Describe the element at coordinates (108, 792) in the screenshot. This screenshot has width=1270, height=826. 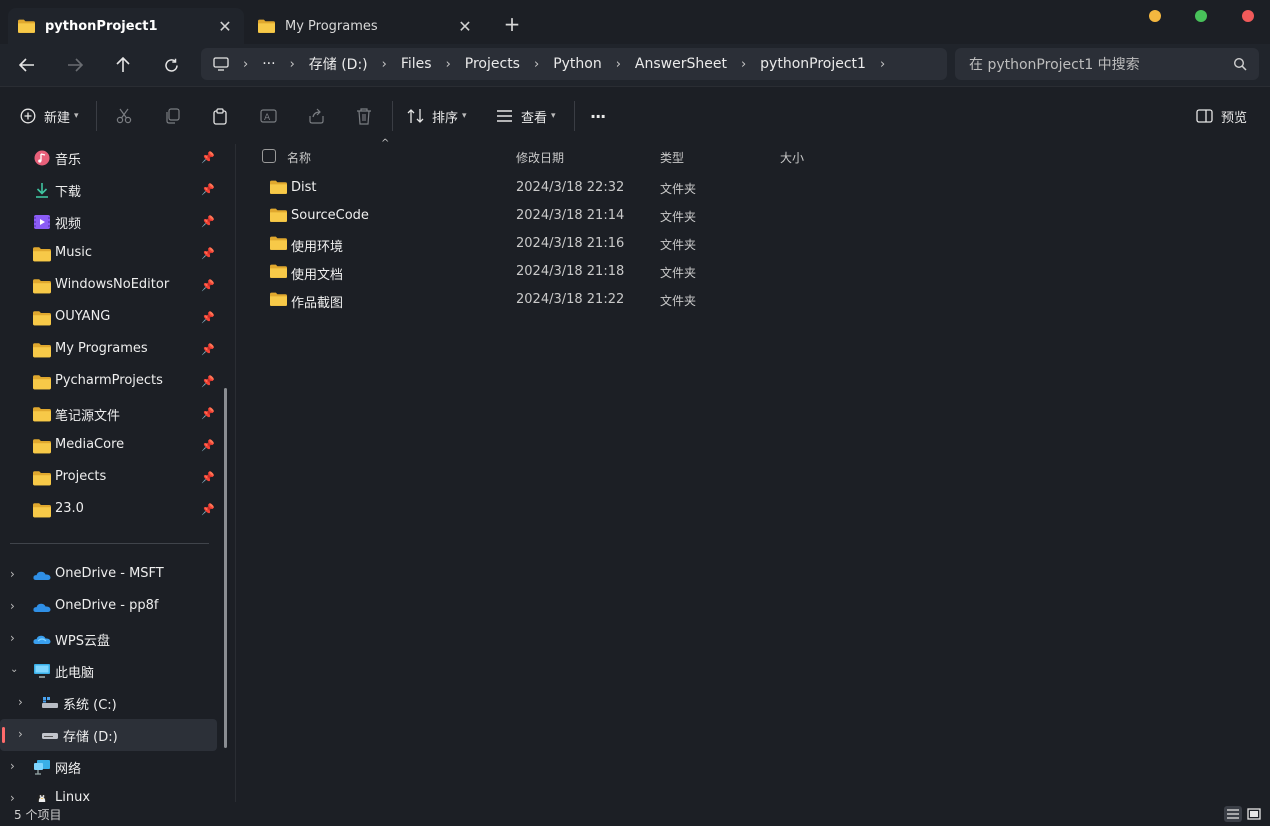
I see `sidebar-item-linux: › Linux` at that location.